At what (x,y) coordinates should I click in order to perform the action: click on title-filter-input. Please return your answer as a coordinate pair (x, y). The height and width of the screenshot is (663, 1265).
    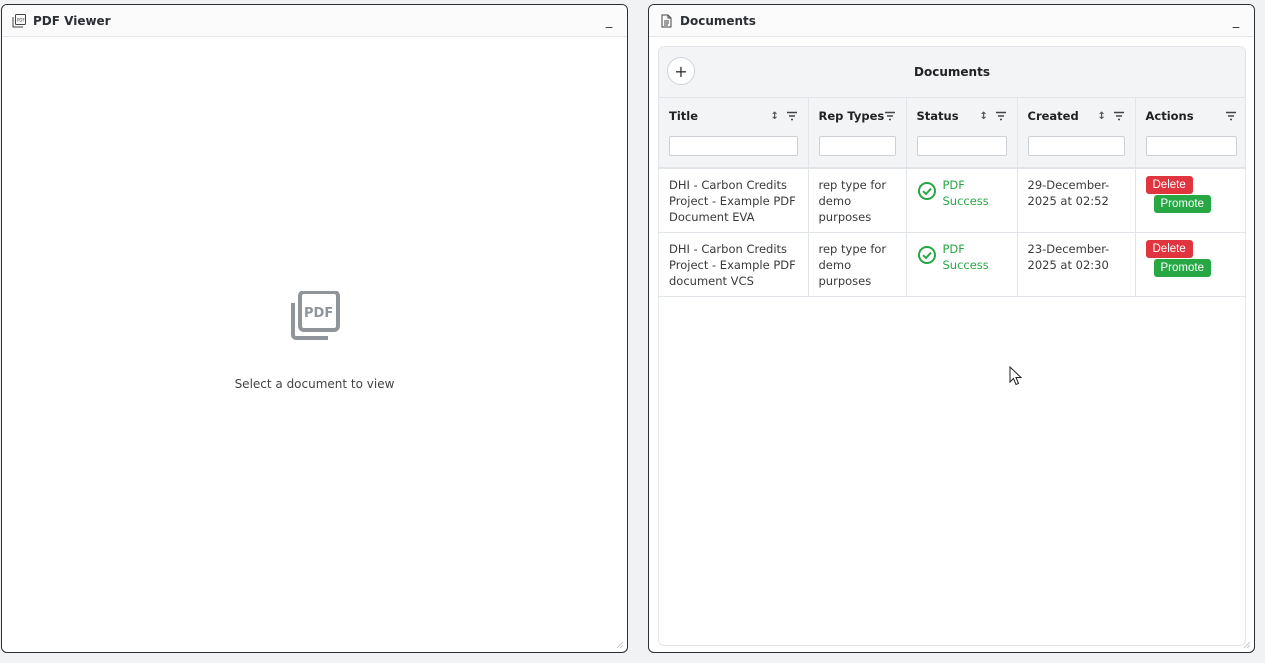
    Looking at the image, I should click on (733, 146).